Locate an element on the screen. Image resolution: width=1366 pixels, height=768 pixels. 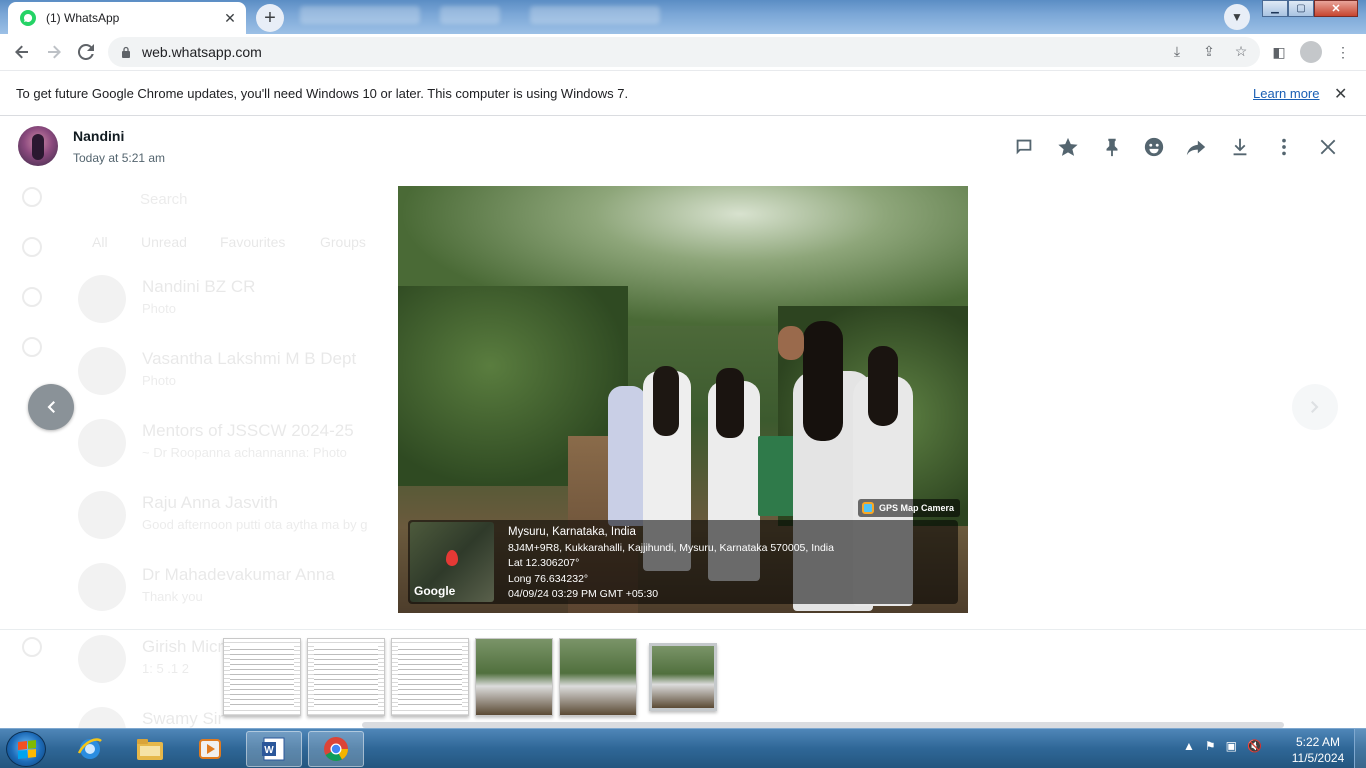
taskbar-internet-explorer is located at coordinates (90, 749).